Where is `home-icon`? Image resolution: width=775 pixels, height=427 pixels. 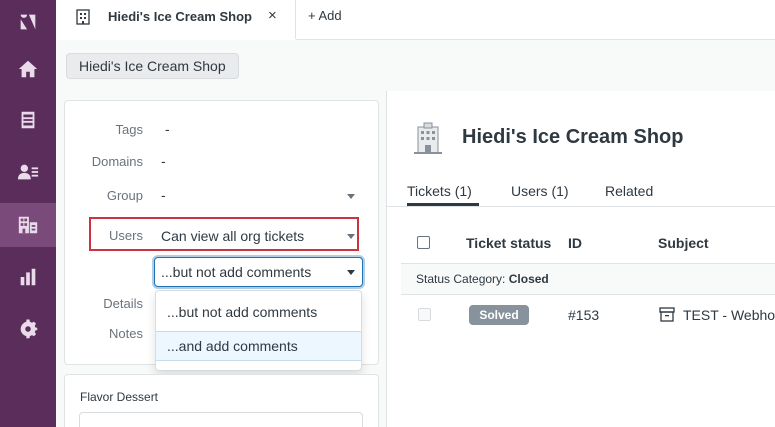
home-icon is located at coordinates (28, 69).